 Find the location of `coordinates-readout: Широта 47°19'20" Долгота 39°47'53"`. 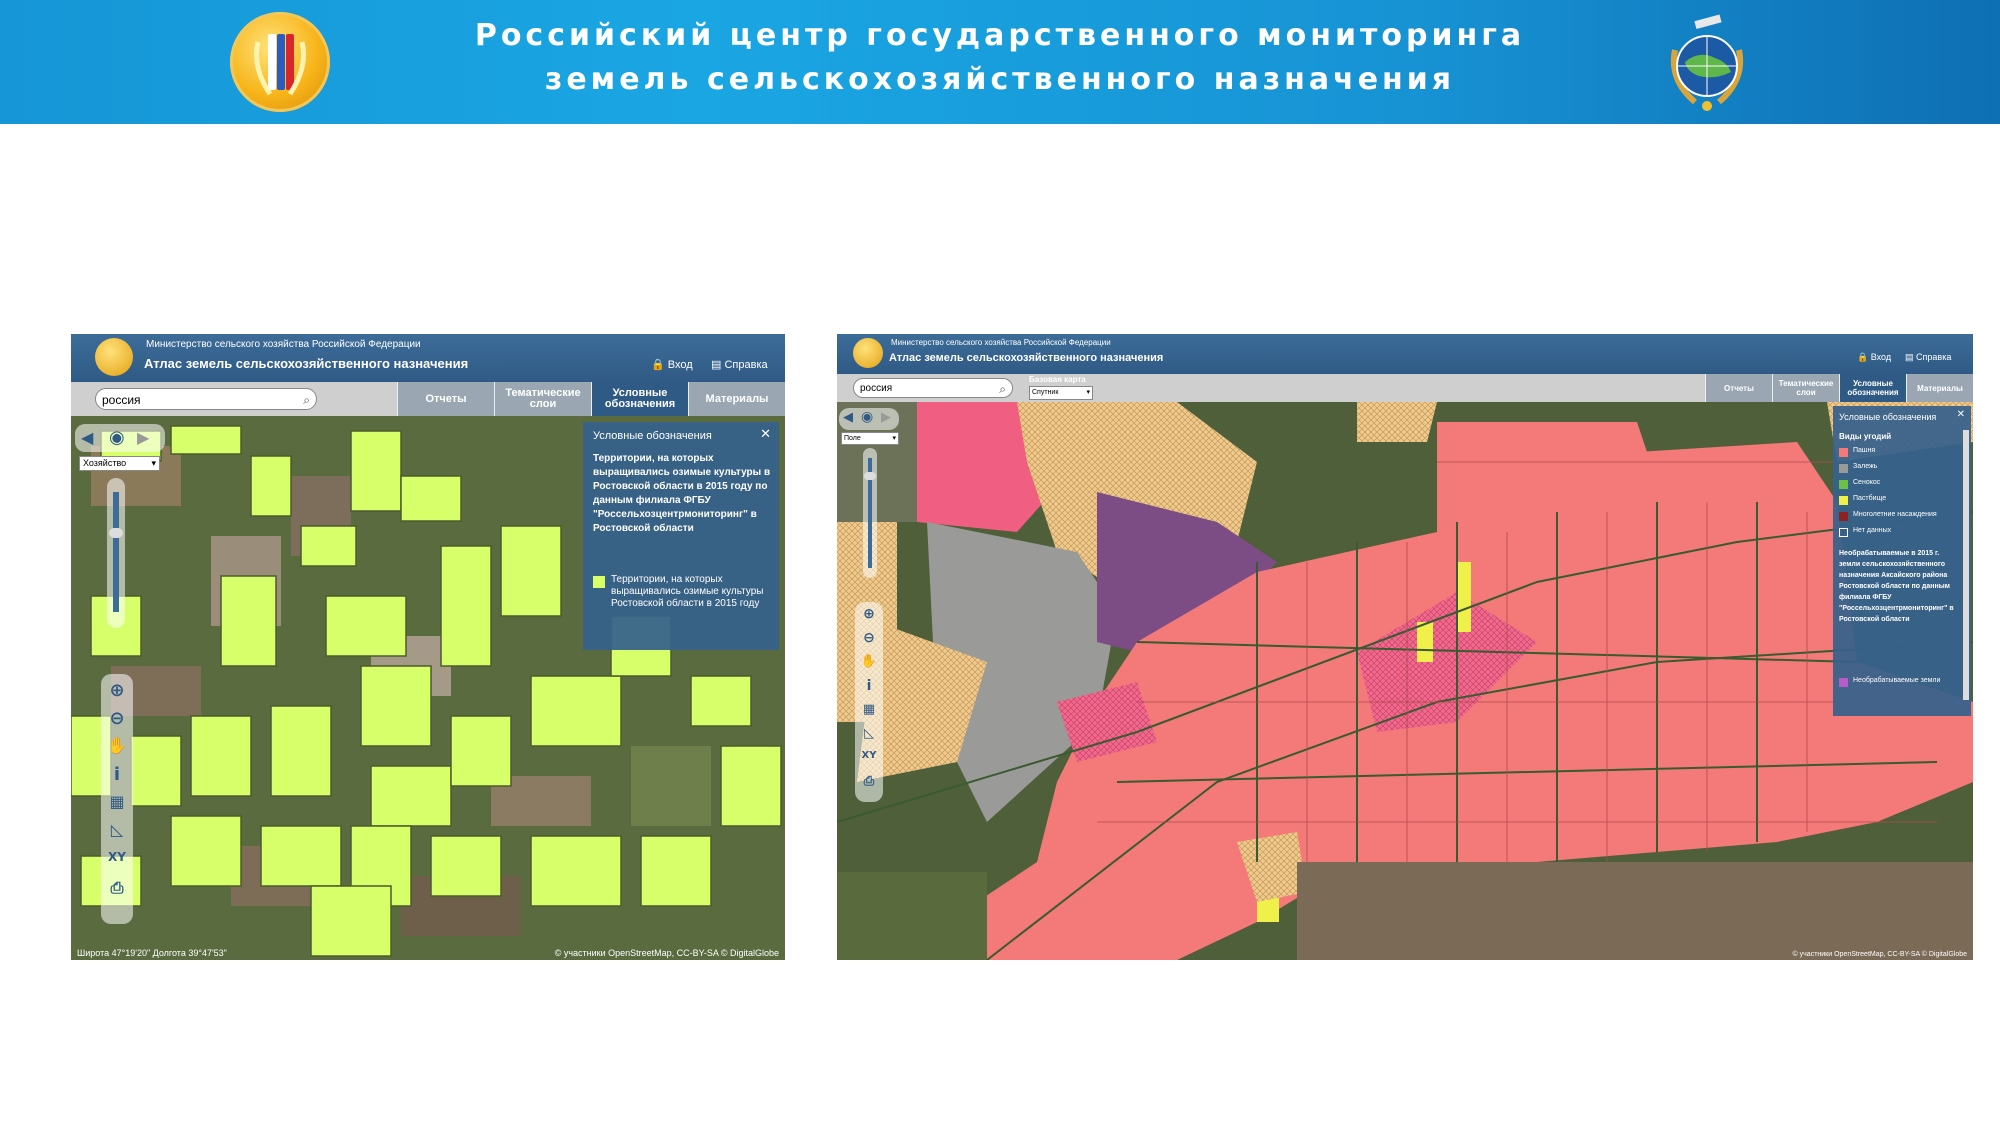

coordinates-readout: Широта 47°19'20" Долгота 39°47'53" is located at coordinates (152, 953).